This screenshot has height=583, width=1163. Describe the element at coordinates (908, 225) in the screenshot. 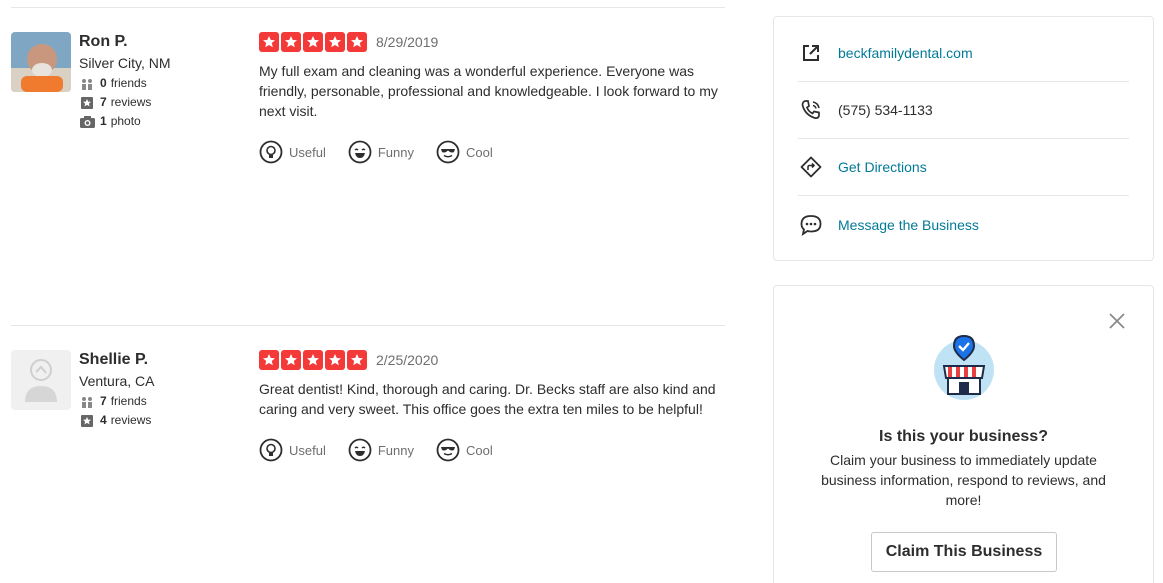

I see `message-business-link: Message the Business` at that location.